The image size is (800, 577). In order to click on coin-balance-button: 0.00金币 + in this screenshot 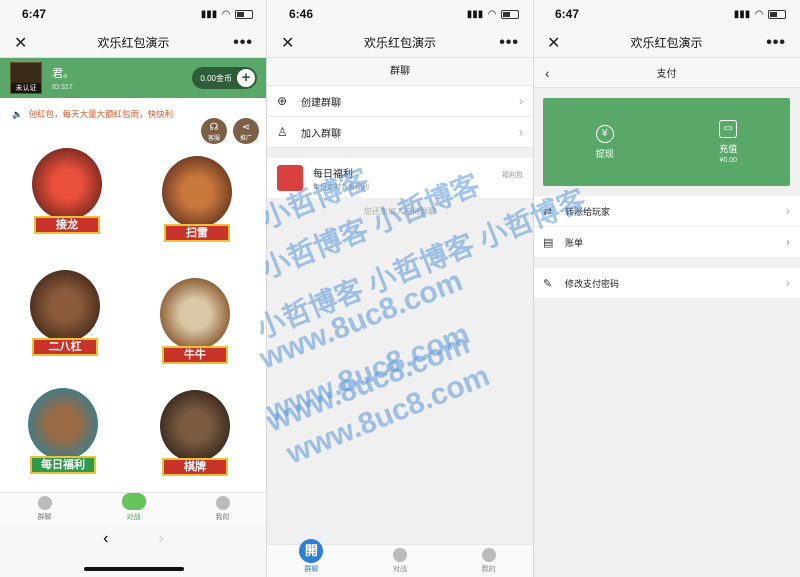, I will do `click(224, 78)`.